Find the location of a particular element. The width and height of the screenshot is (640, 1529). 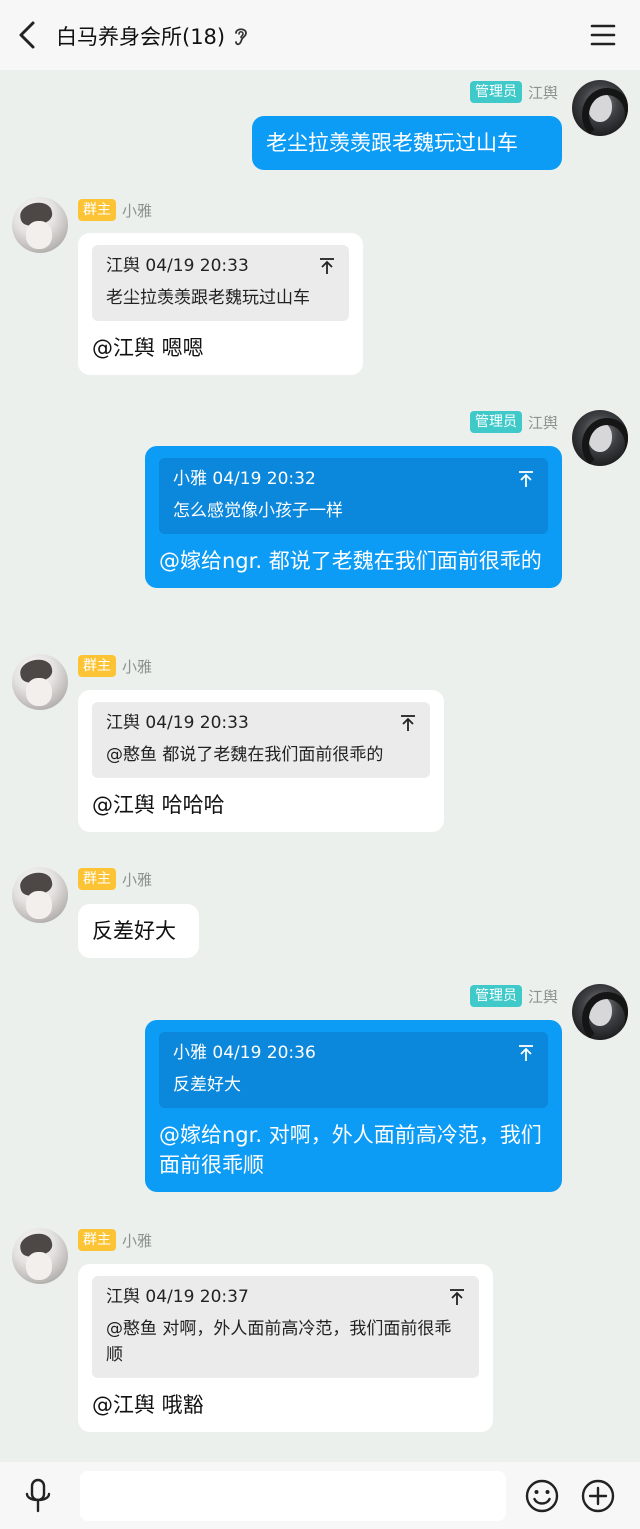

chat-header: 白马养身会所(18) is located at coordinates (320, 35).